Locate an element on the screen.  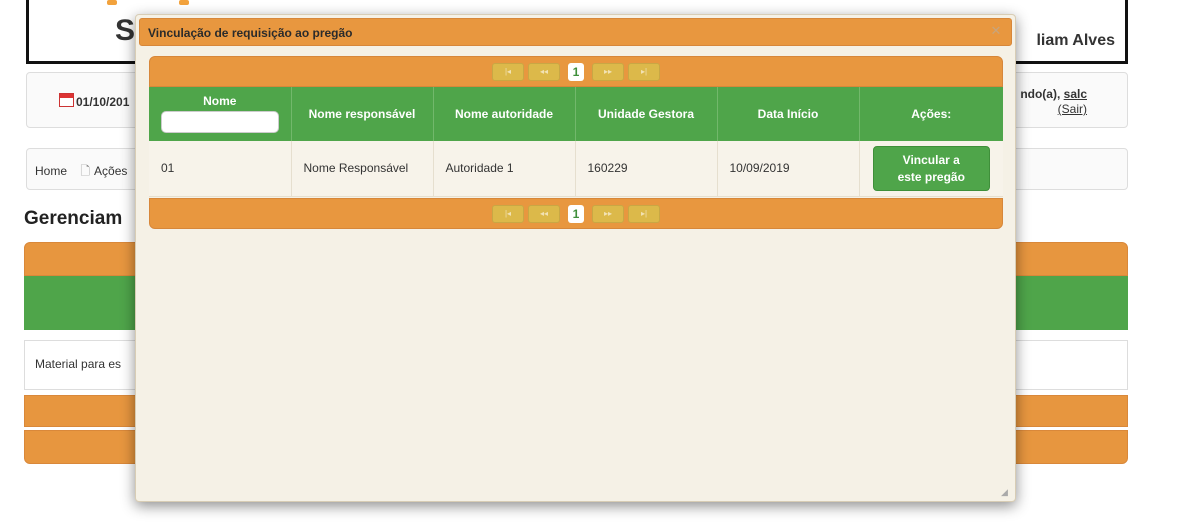
link-to-auction-button: Vincular a este pregão is located at coordinates (931, 168).